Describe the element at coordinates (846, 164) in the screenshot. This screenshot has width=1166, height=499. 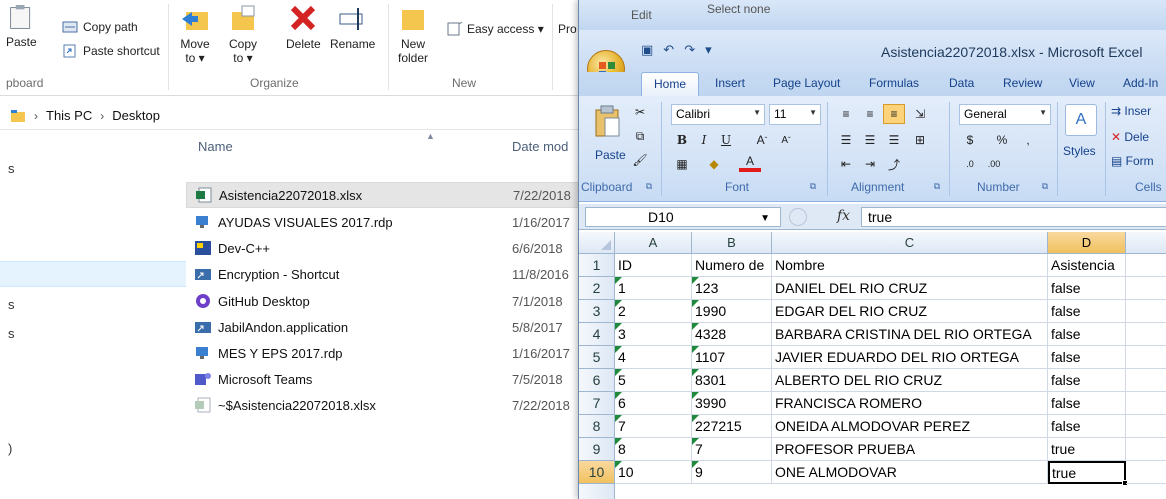
I see `decrease-indent-icon: ⇤` at that location.